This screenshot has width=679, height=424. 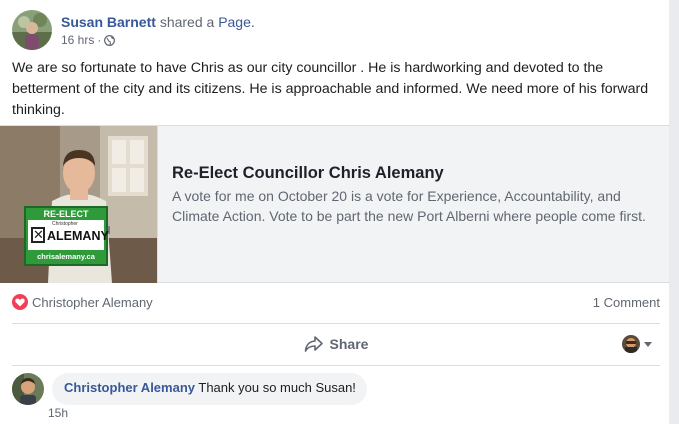 I want to click on post-as-selector, so click(x=637, y=344).